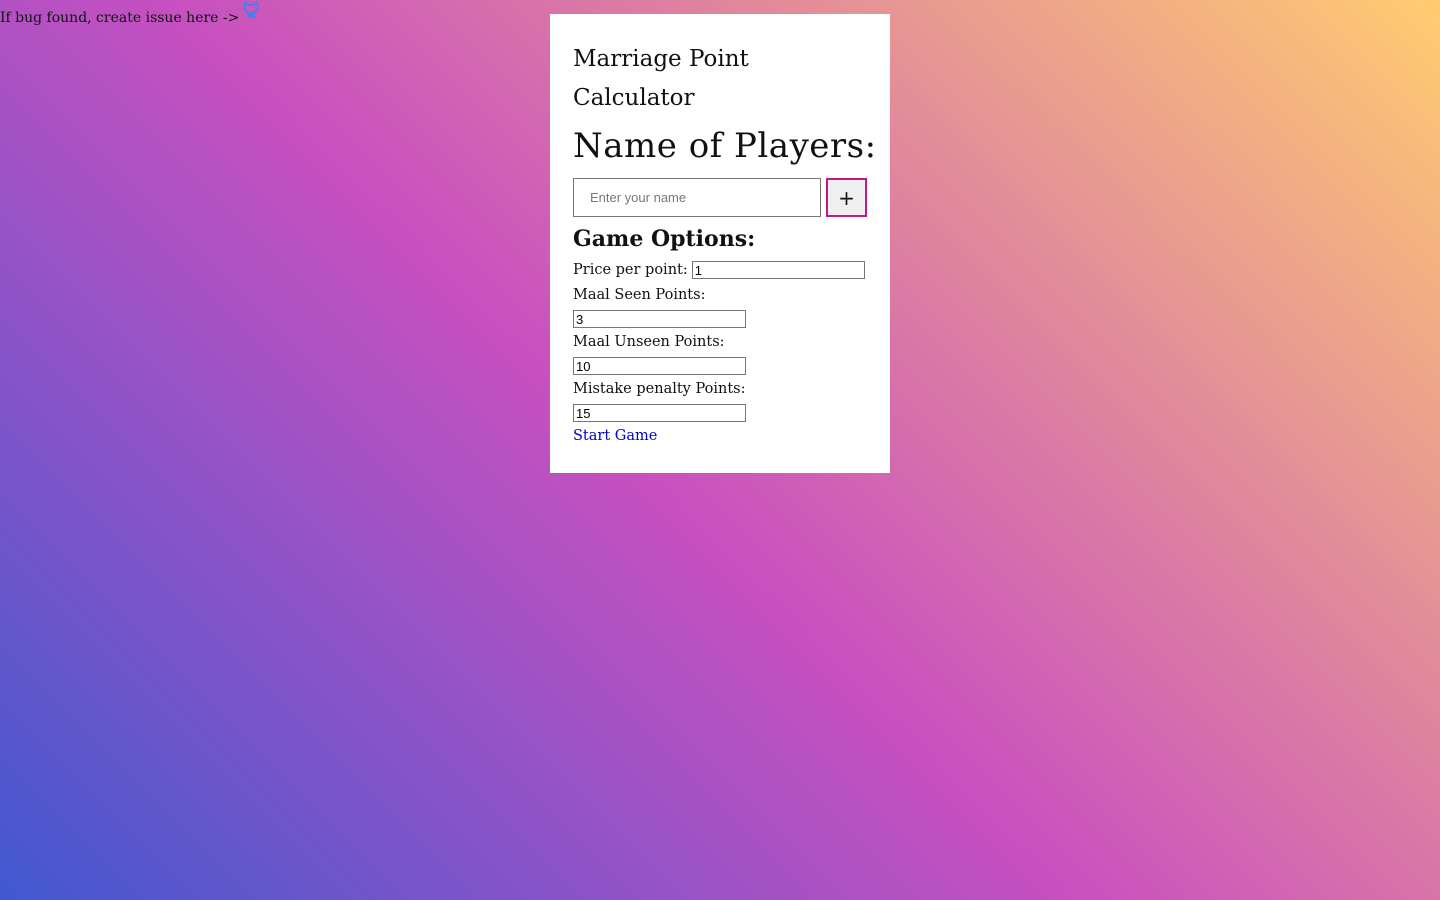 This screenshot has width=1440, height=900. Describe the element at coordinates (630, 270) in the screenshot. I see `price-per-point-label: Price per point:` at that location.